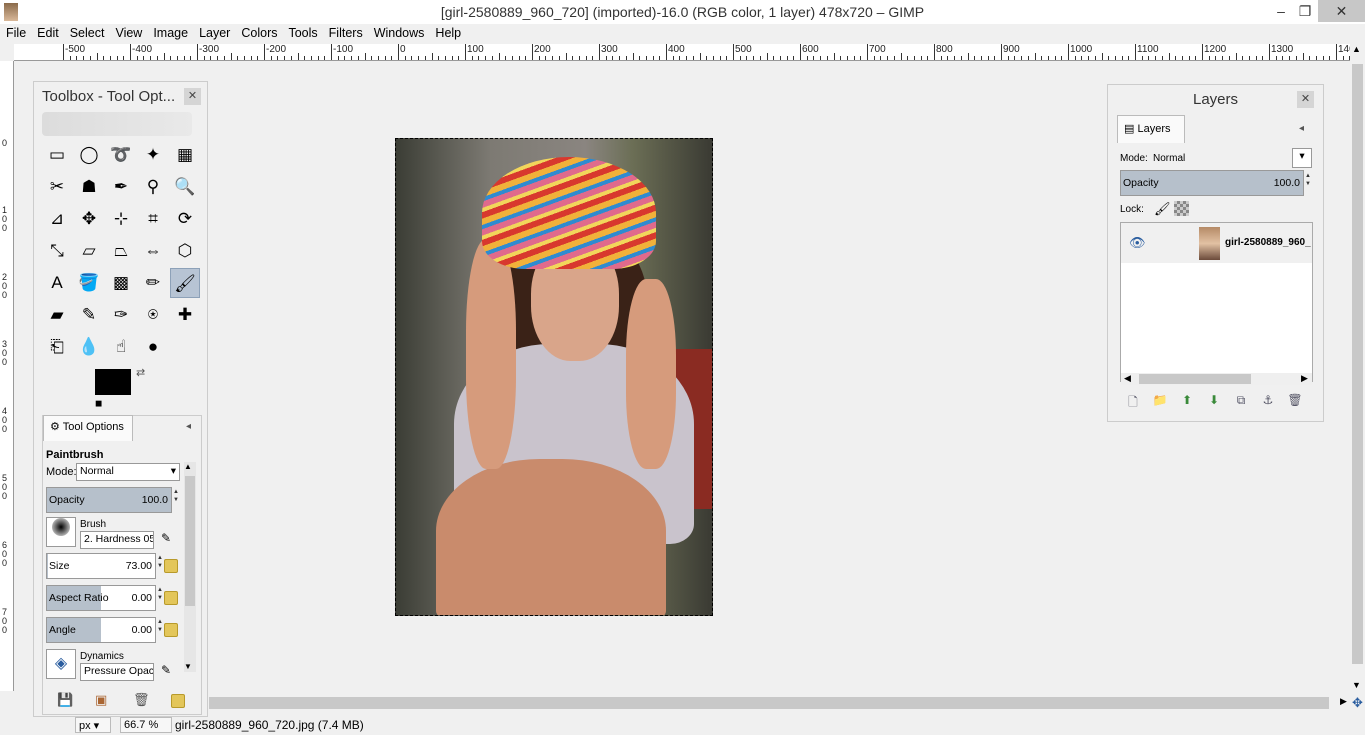  Describe the element at coordinates (1214, 401) in the screenshot. I see `lower-layer-icon: ⬇` at that location.